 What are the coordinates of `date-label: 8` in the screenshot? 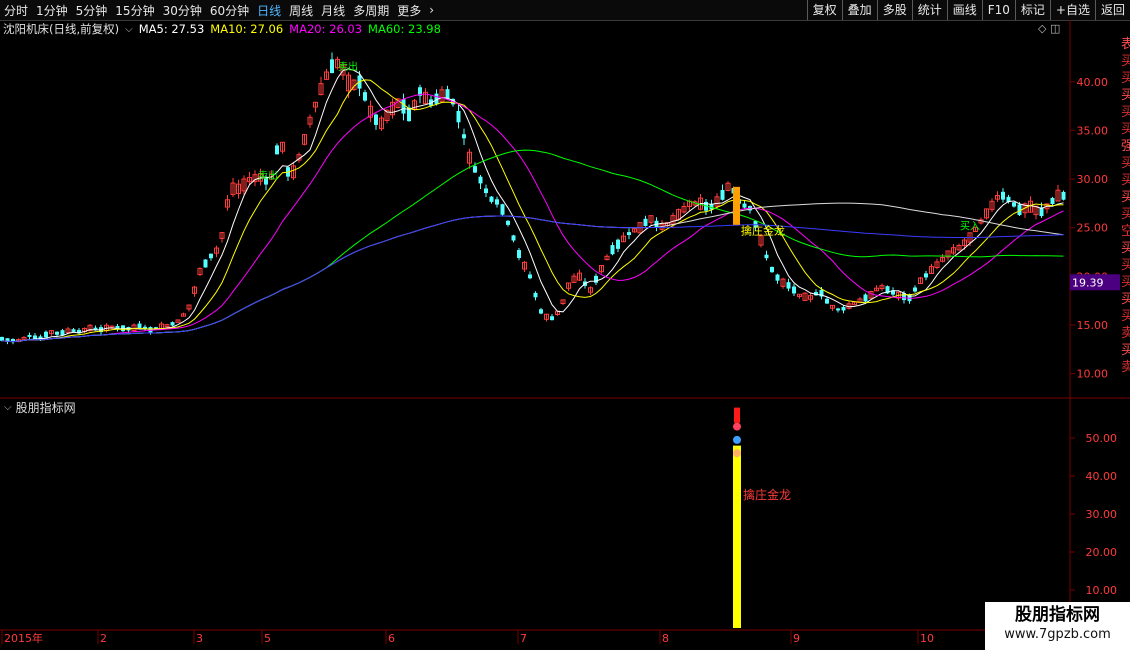 It's located at (665, 638).